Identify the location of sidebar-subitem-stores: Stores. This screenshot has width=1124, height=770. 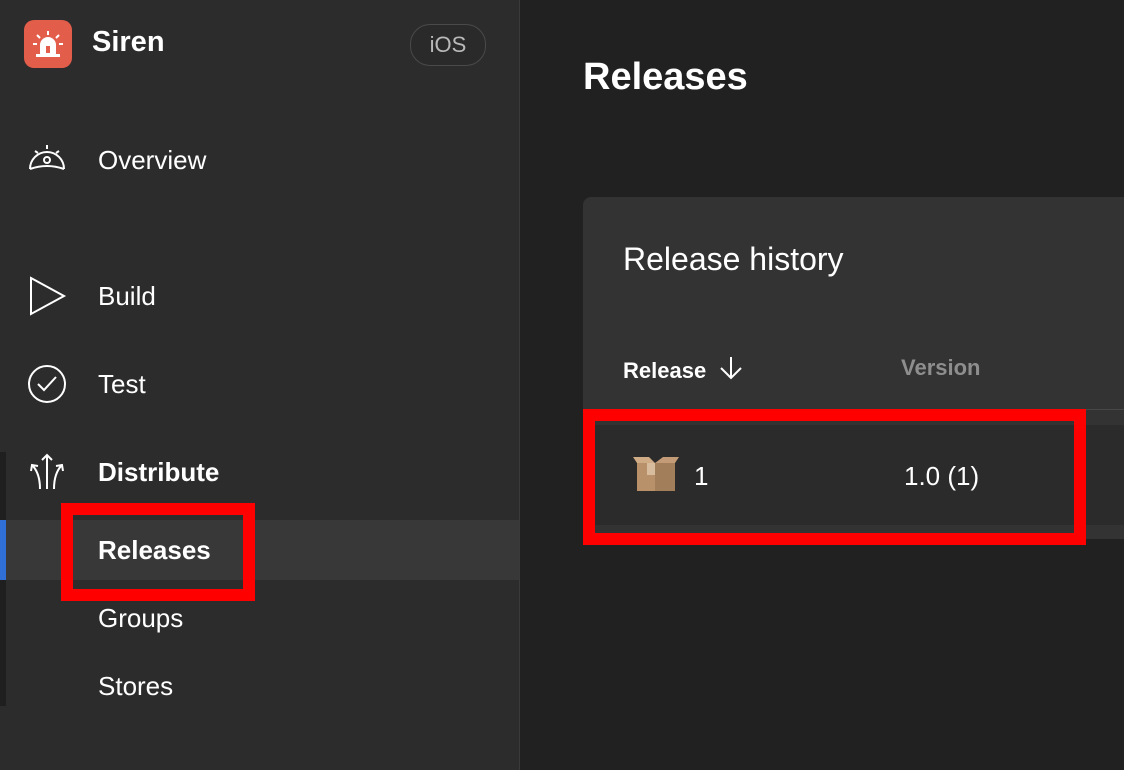
(259, 686).